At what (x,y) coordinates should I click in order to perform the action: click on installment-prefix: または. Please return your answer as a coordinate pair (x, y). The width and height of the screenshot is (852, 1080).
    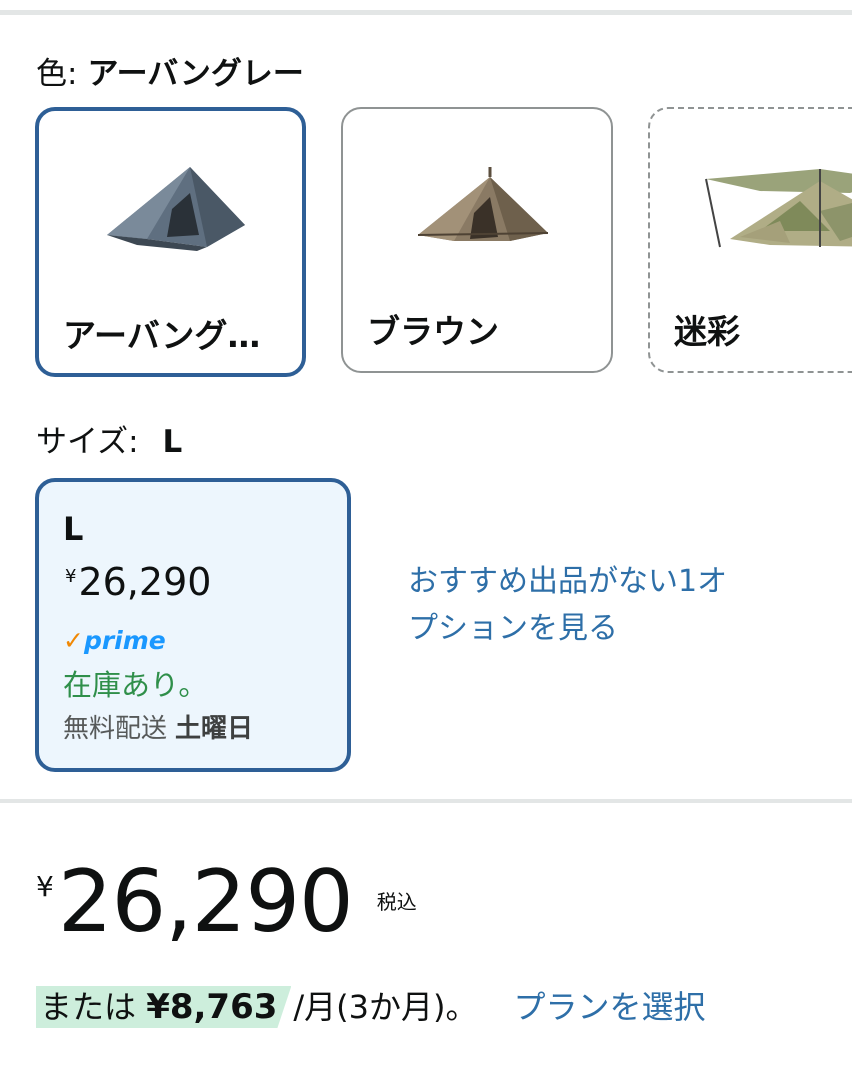
    Looking at the image, I should click on (88, 1007).